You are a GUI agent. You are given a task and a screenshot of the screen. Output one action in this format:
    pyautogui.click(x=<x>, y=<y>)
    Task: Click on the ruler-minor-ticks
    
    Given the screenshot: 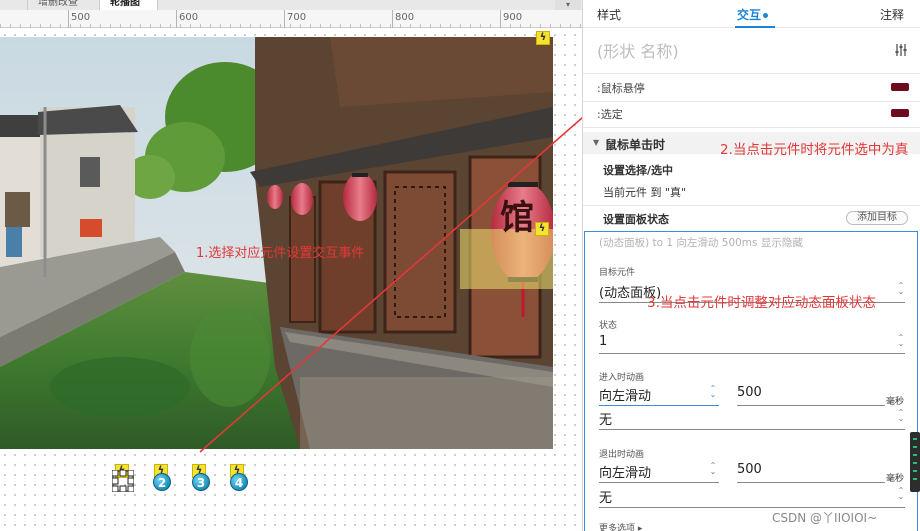 What is the action you would take?
    pyautogui.click(x=291, y=26)
    